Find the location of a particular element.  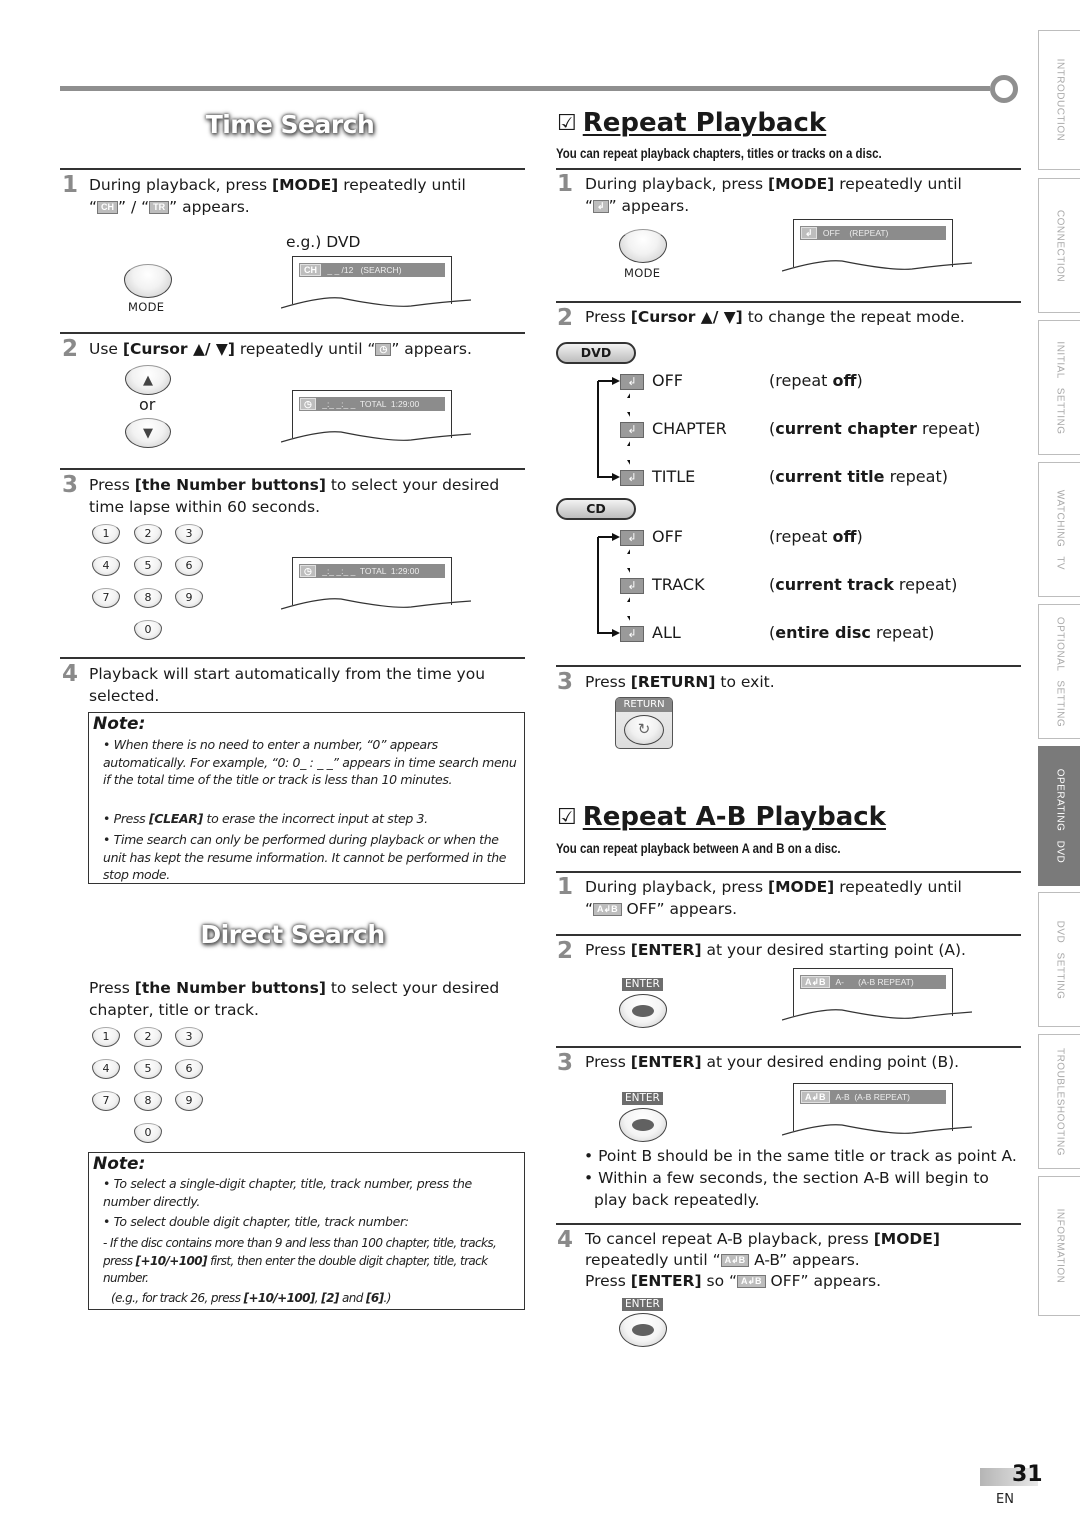

side-tab-initial-setting: INITIAL SETTING is located at coordinates (1059, 387).